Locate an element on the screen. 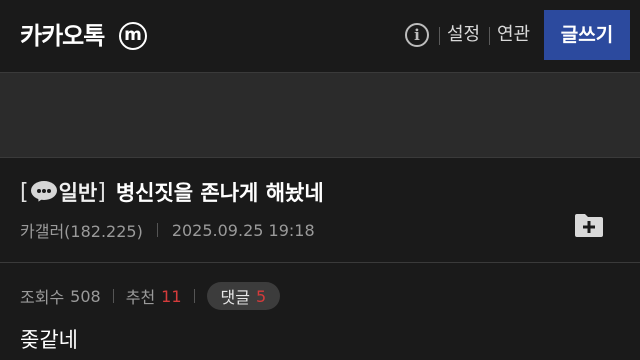  settings-link: 설정 is located at coordinates (463, 35).